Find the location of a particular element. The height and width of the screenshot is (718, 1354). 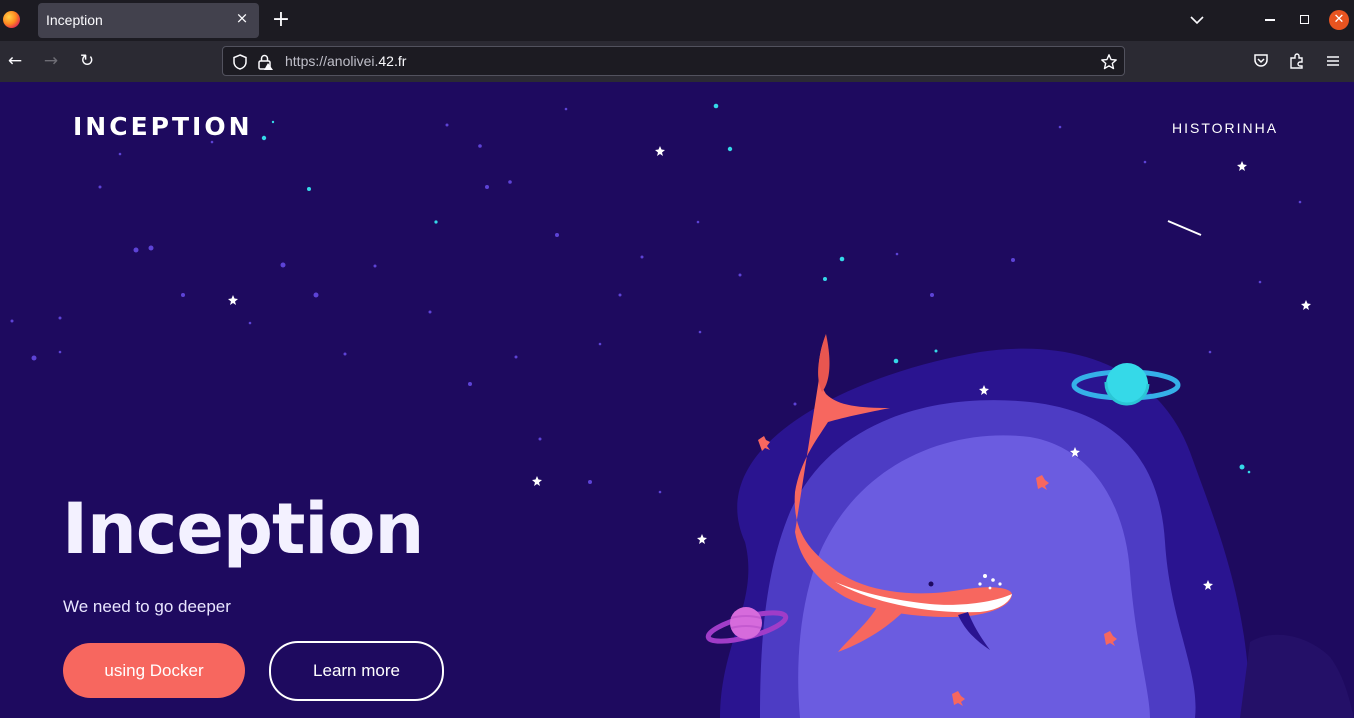

url-host: 42.fr is located at coordinates (392, 61).